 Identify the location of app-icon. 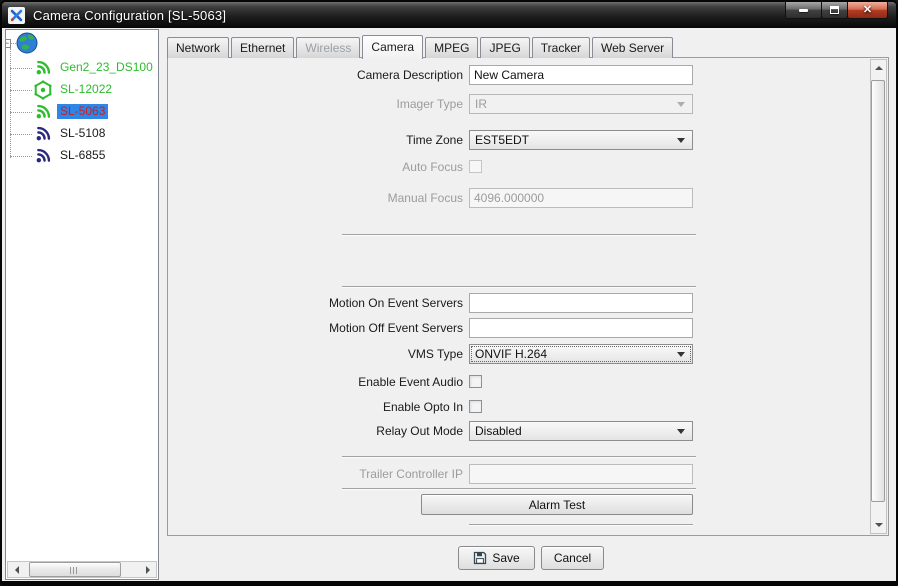
(16, 15).